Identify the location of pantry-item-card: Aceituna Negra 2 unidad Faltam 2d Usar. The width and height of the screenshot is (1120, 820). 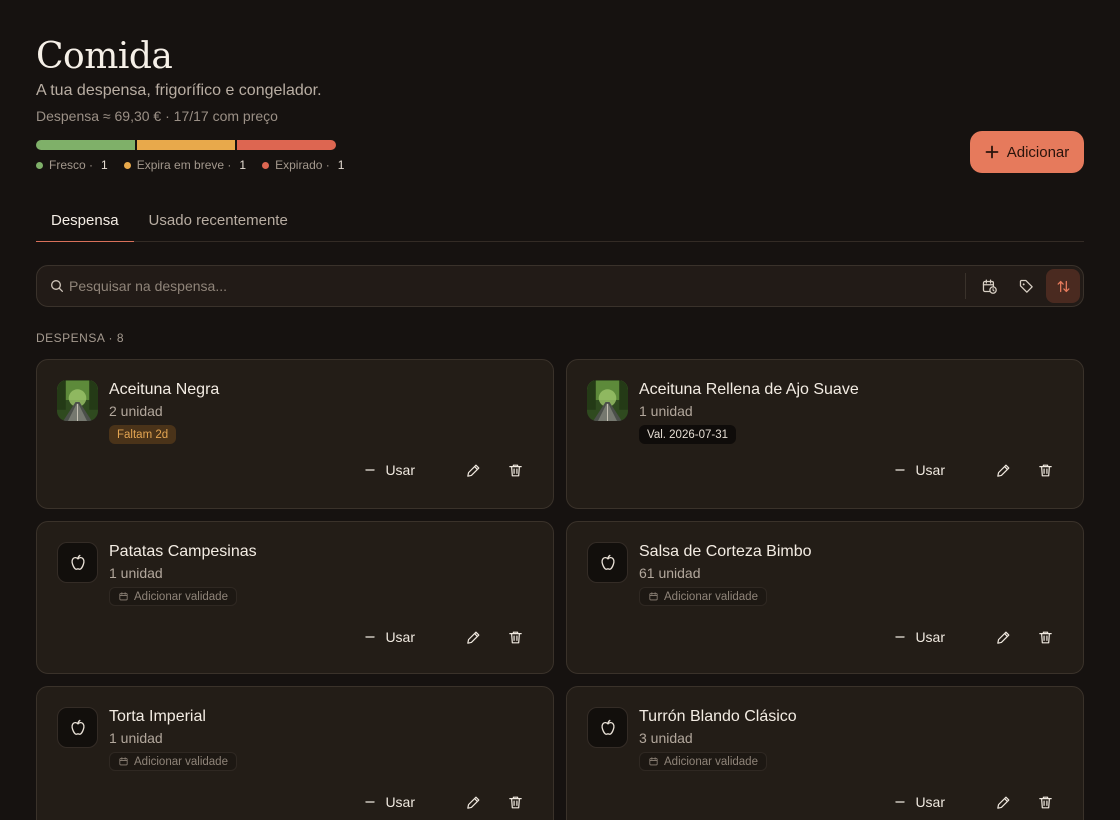
(295, 434).